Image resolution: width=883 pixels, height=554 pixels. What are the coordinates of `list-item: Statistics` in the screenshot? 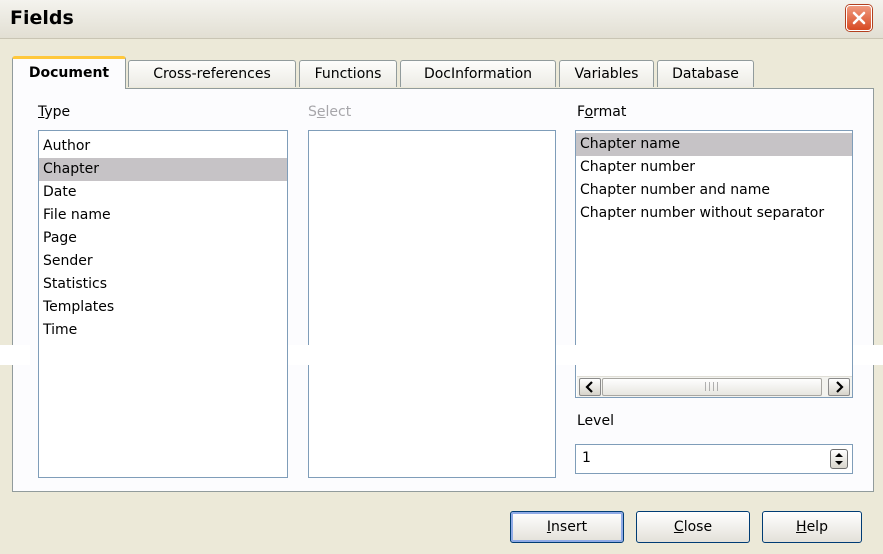 It's located at (163, 284).